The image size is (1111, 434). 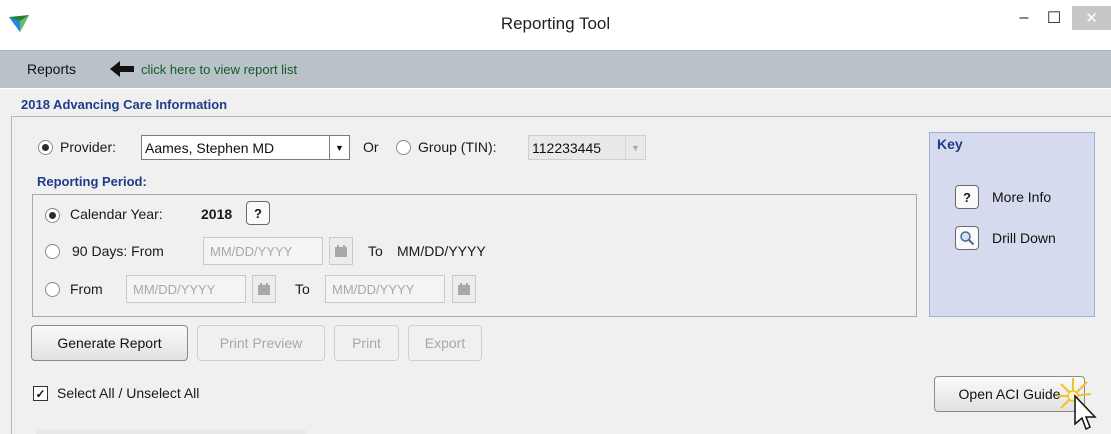 I want to click on menu-bar: Reports click here to view report list, so click(x=555, y=69).